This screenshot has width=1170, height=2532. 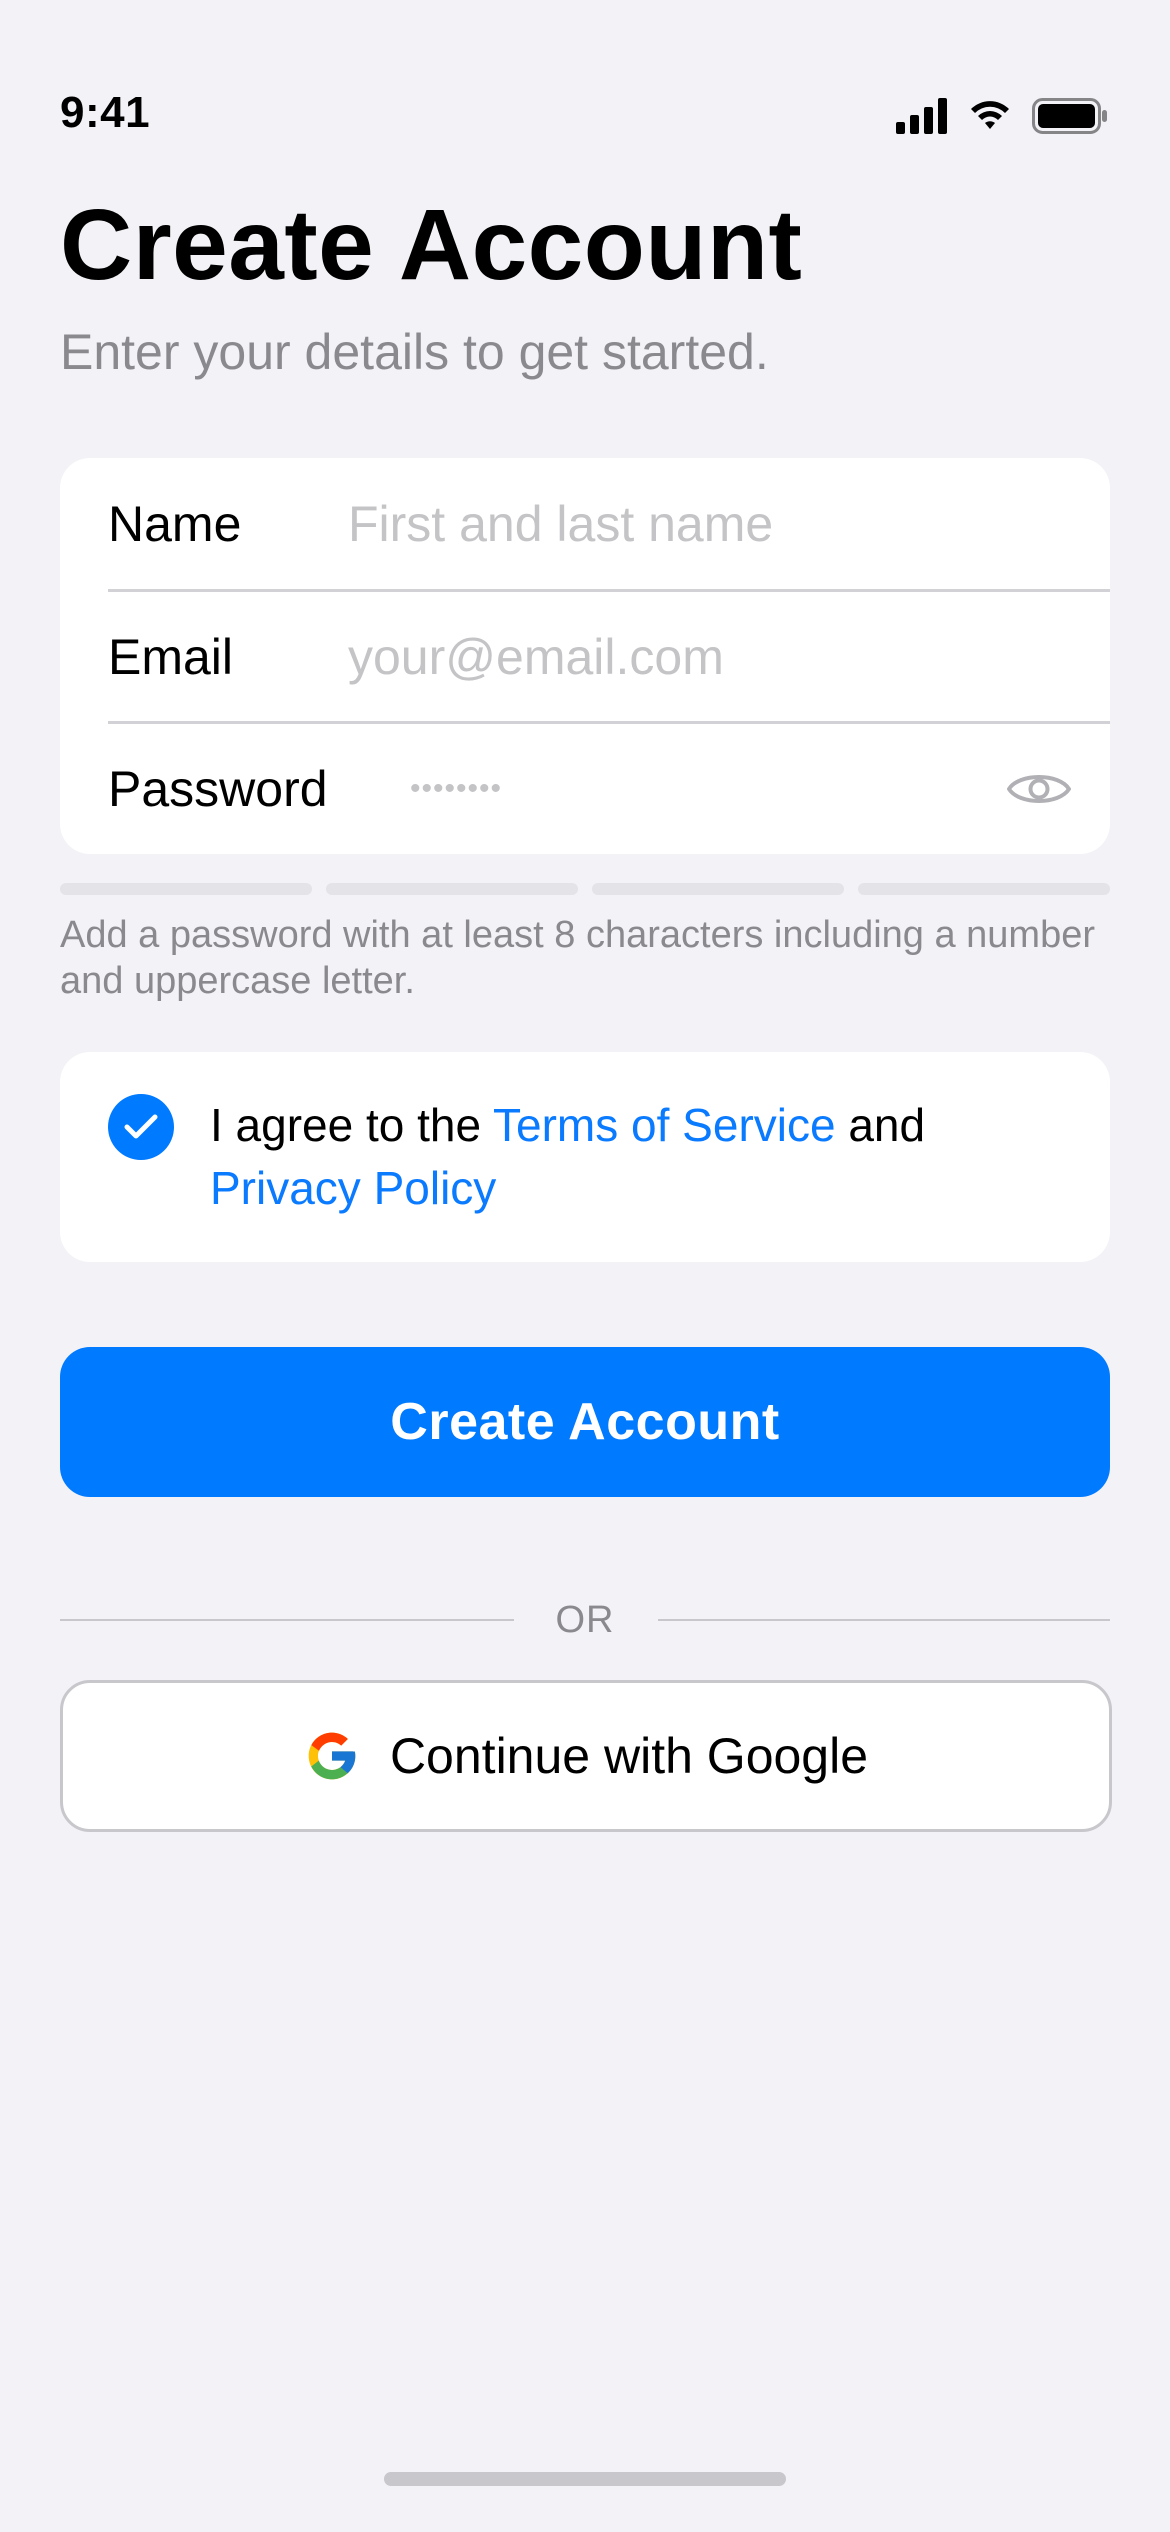 I want to click on name-label: Name, so click(x=175, y=524).